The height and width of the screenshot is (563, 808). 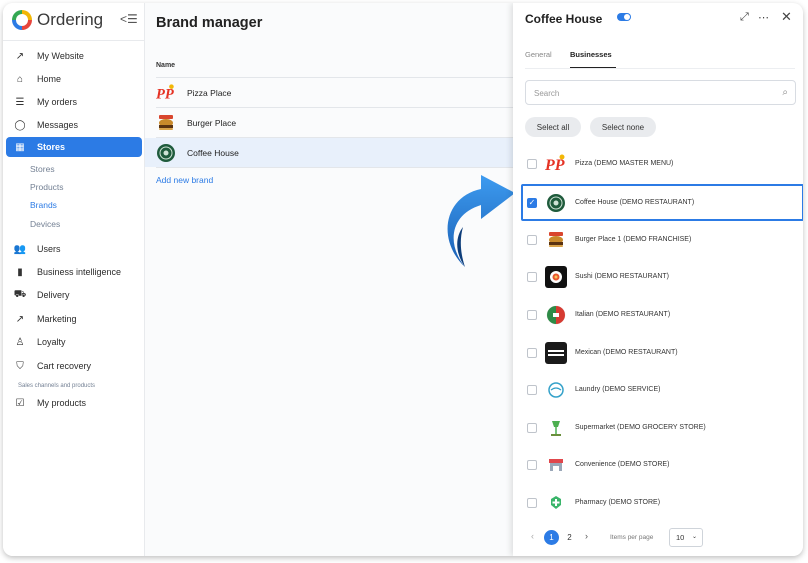 I want to click on sidebar-item-stores: ▦ Stores, so click(x=74, y=147).